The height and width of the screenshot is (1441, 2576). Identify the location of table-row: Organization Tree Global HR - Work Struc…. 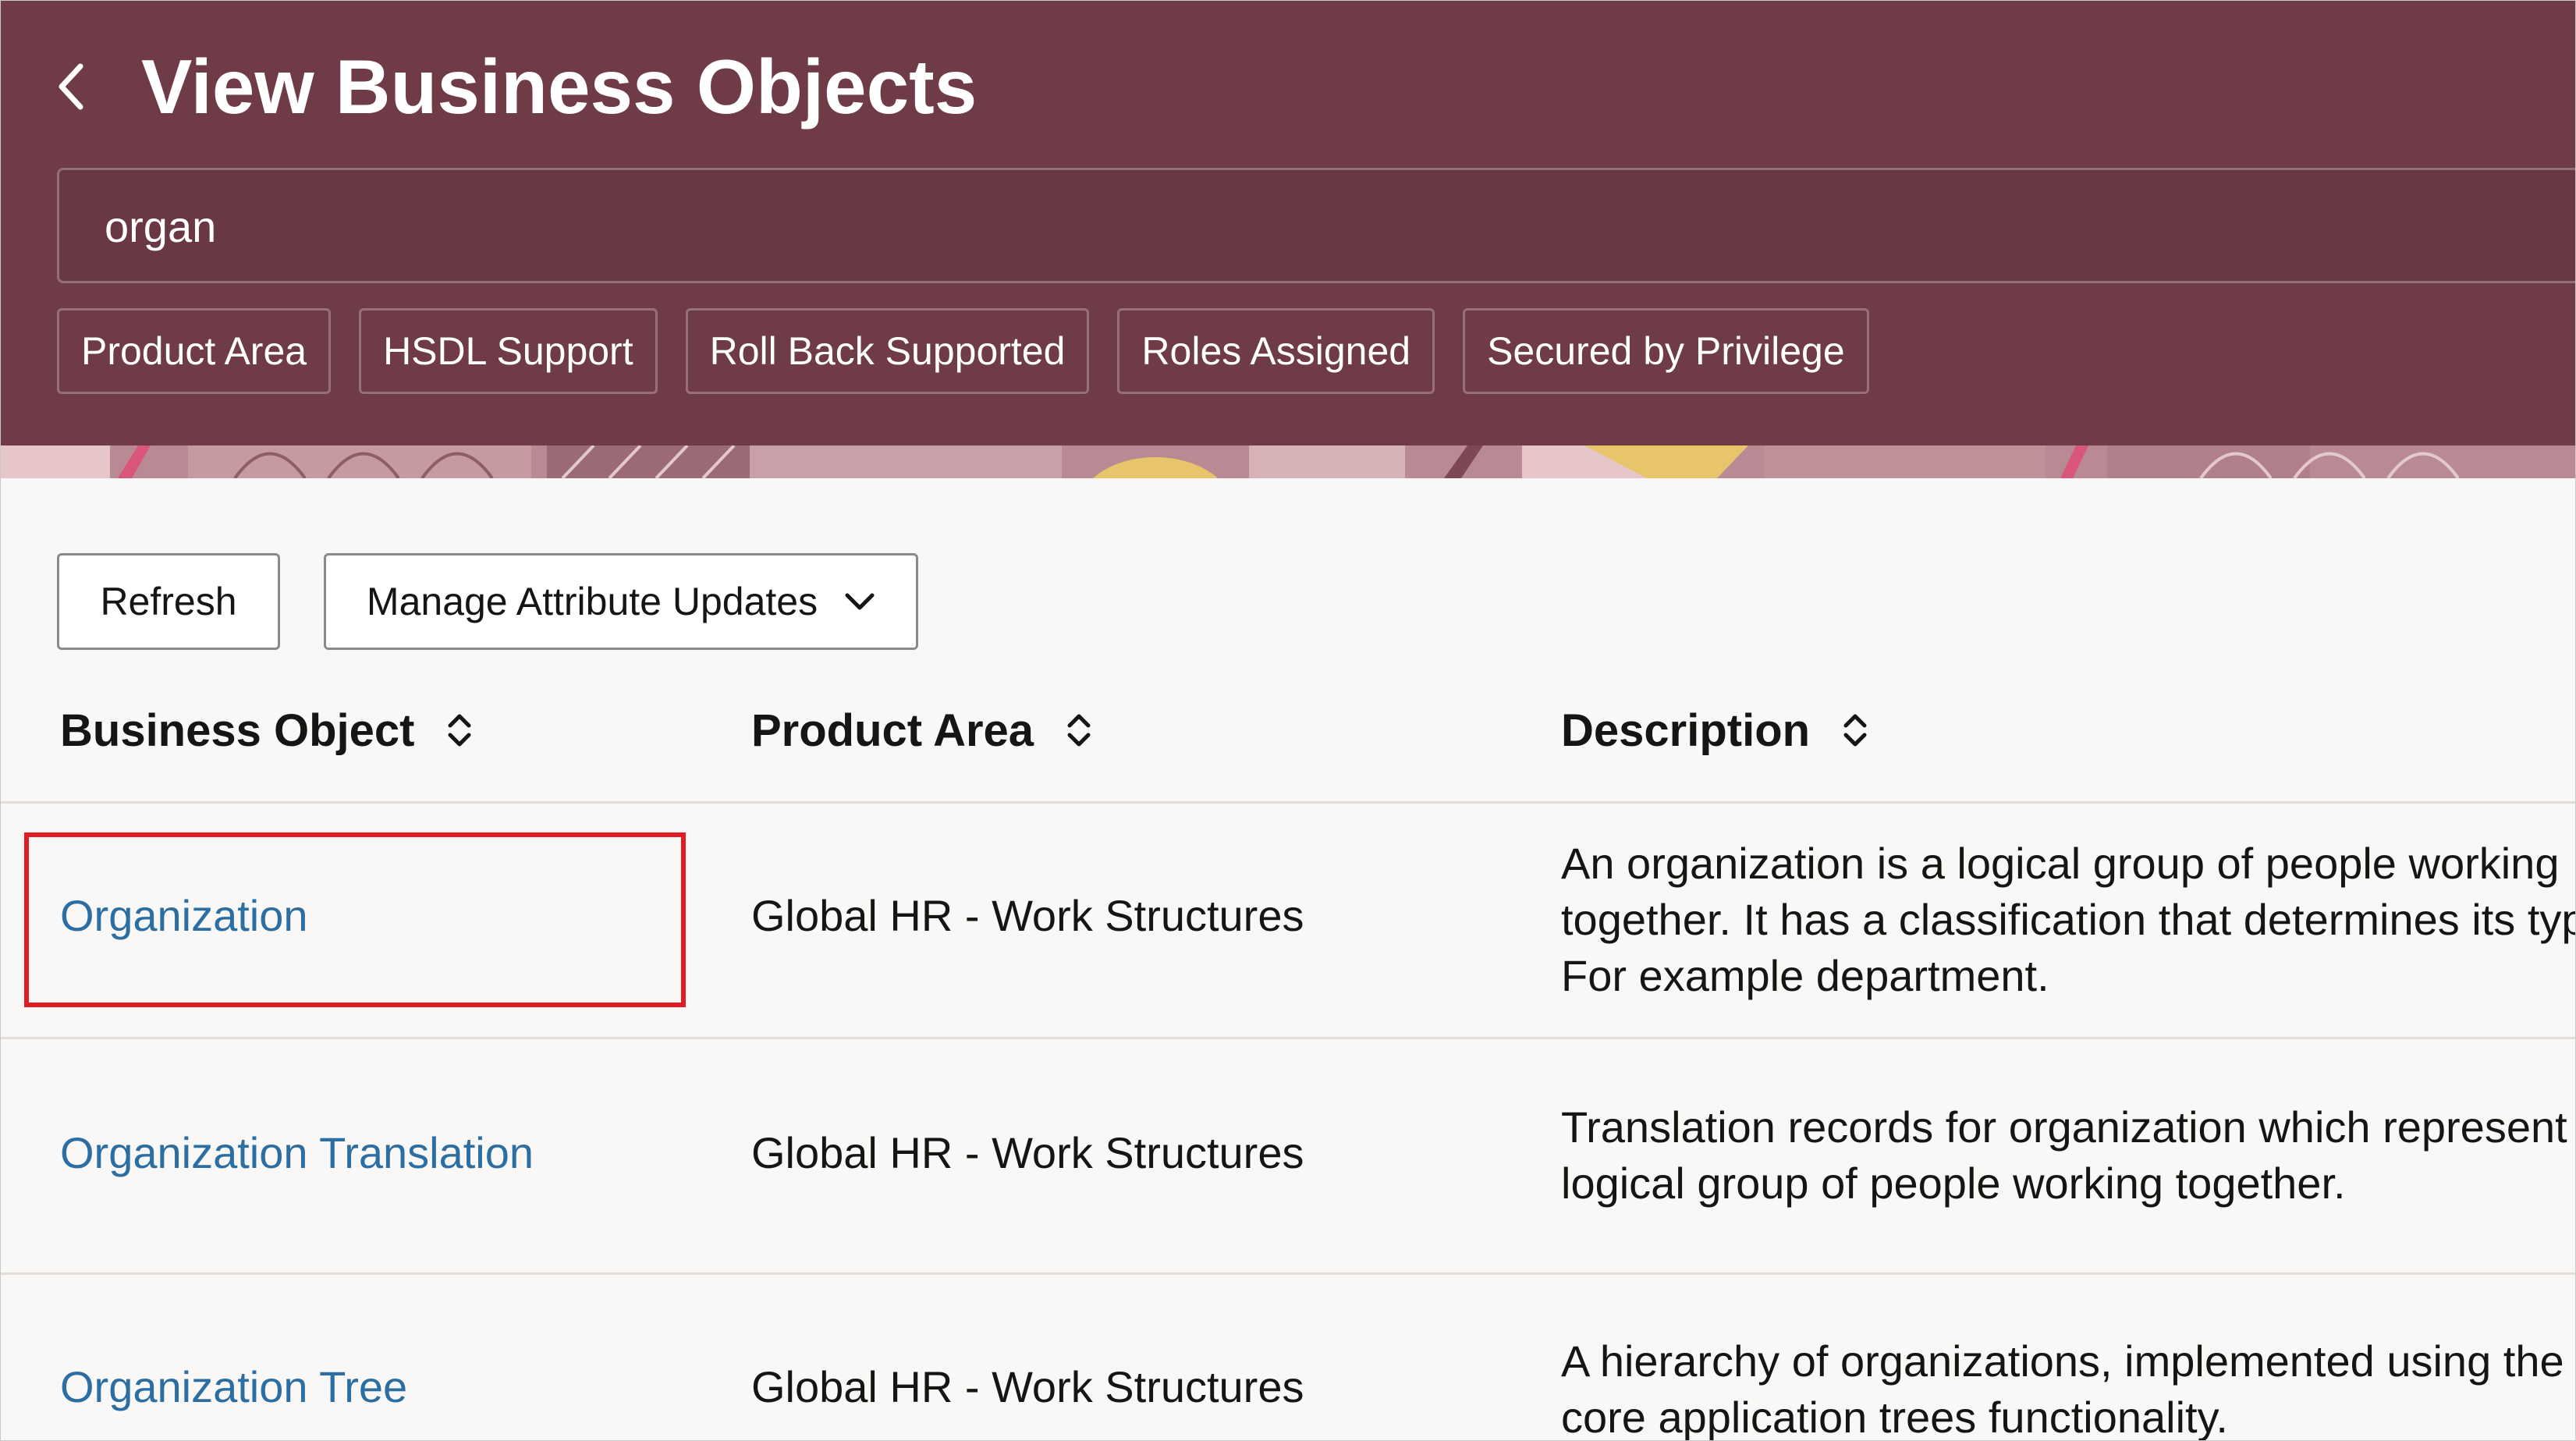
(1288, 1358).